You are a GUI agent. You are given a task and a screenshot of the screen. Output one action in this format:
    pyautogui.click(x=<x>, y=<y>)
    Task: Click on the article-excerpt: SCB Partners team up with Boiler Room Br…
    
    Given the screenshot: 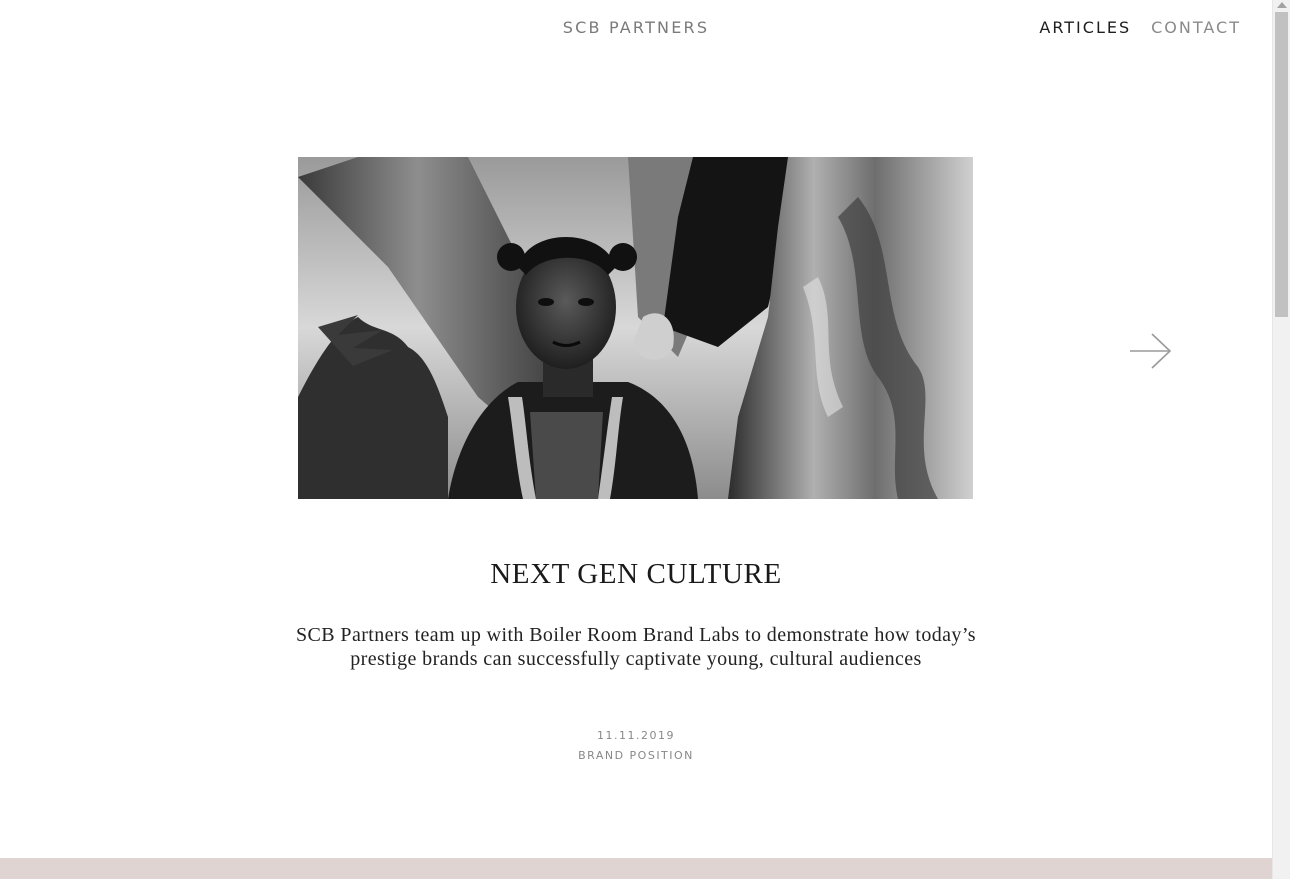 What is the action you would take?
    pyautogui.click(x=636, y=647)
    